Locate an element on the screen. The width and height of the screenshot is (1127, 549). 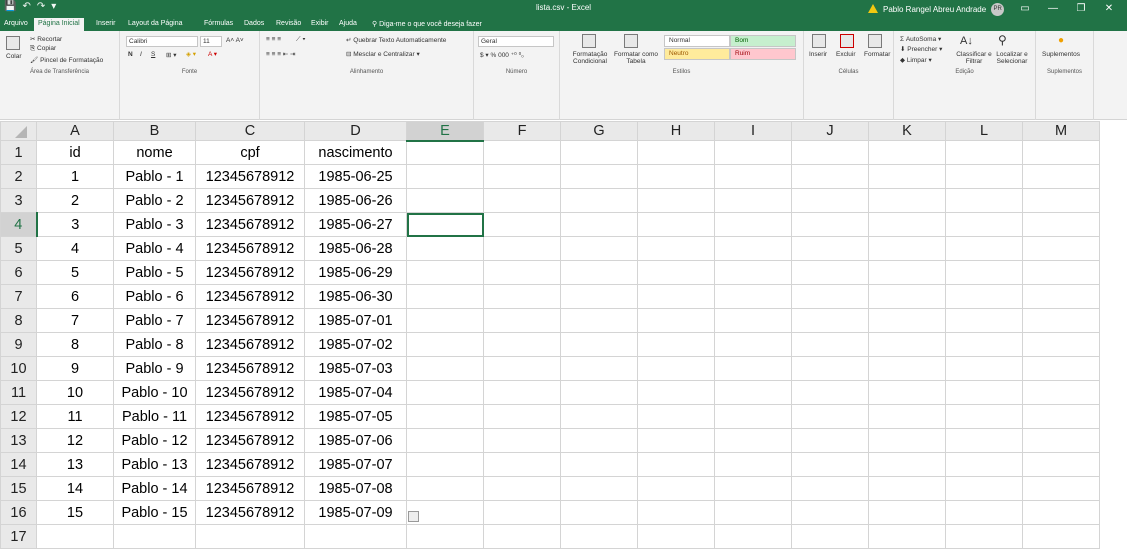
cell-m17 is located at coordinates (1061, 536).